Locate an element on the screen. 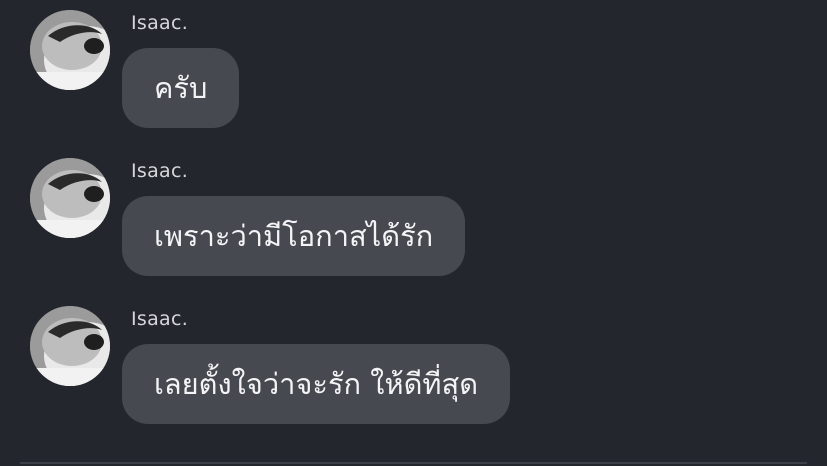  divider is located at coordinates (413, 463).